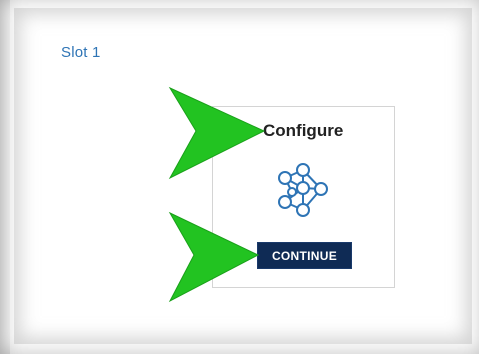 The height and width of the screenshot is (354, 479). I want to click on card-title: Configure, so click(303, 130).